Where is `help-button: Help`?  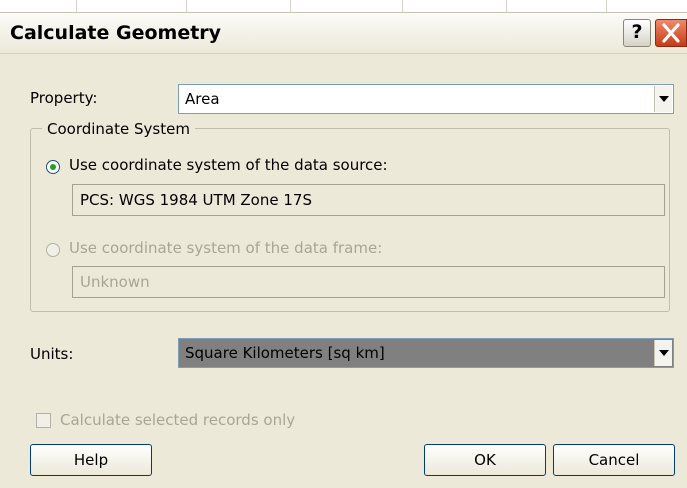 help-button: Help is located at coordinates (91, 460).